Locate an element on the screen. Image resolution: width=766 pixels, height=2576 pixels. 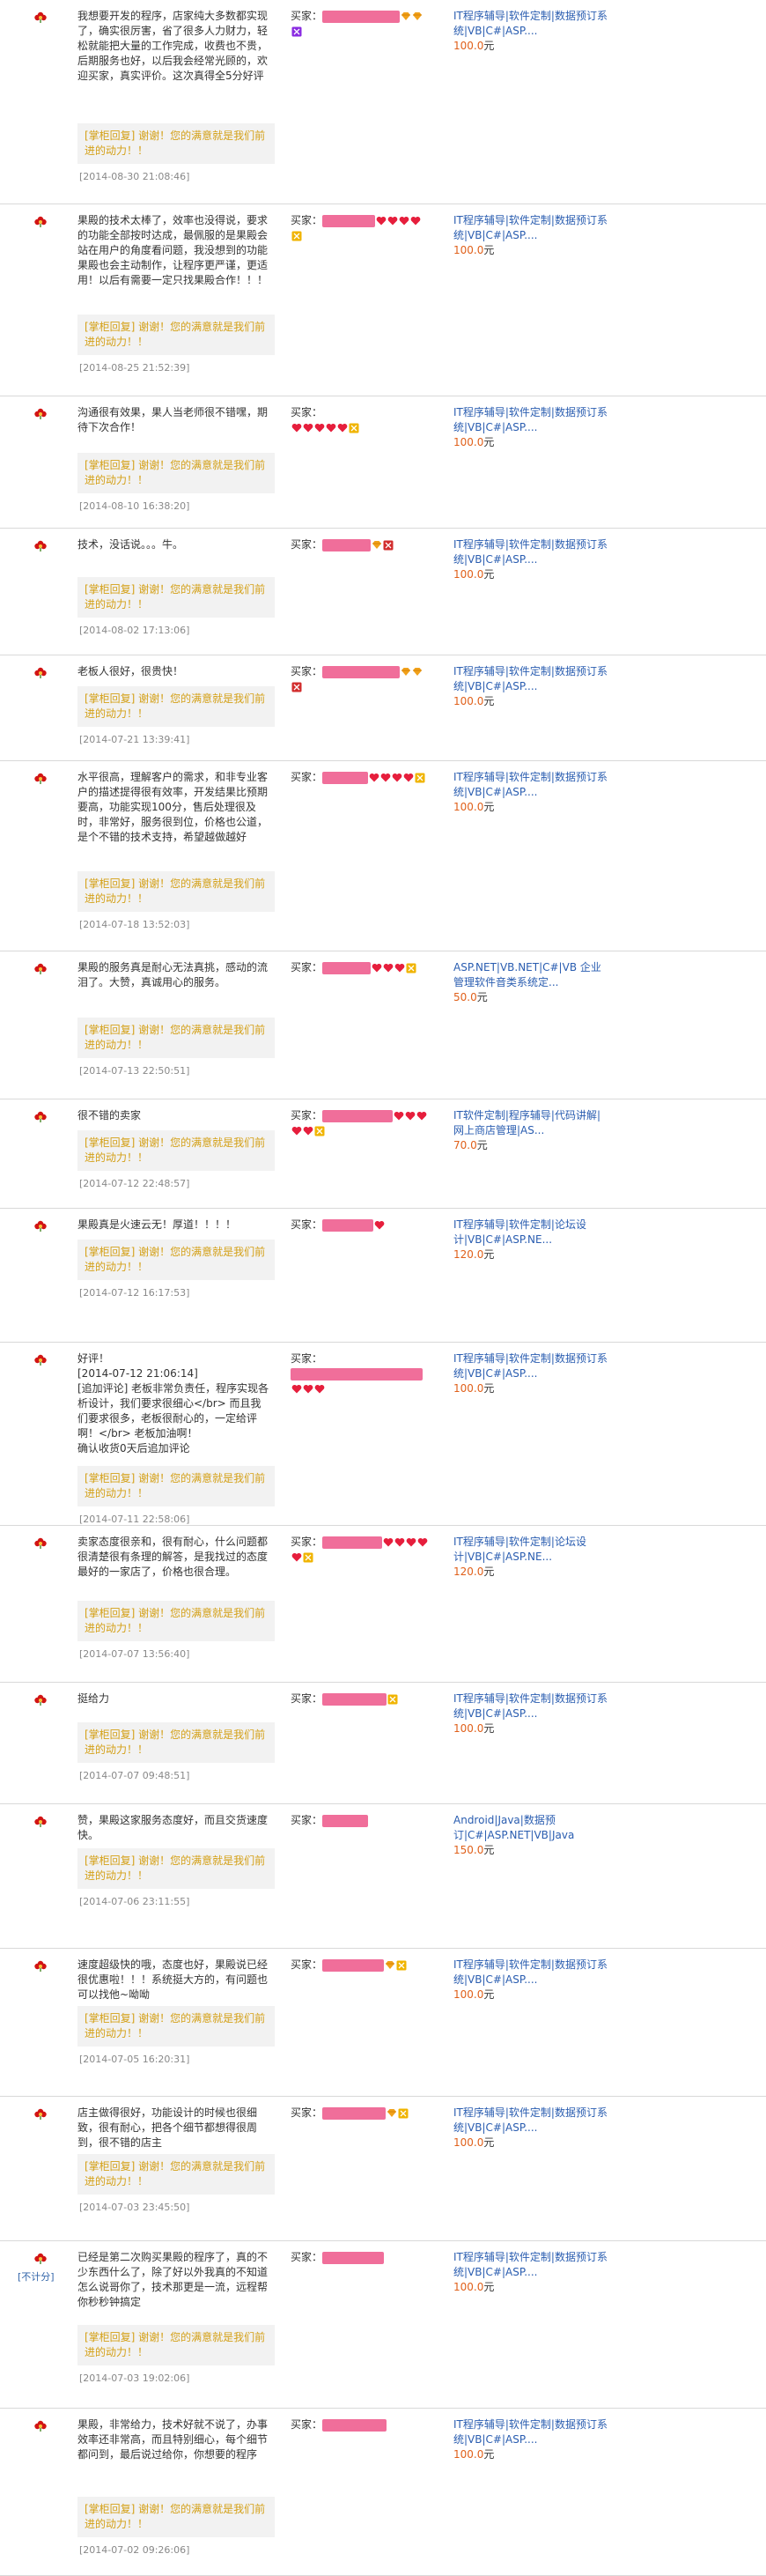
review-date: [2014-07-06 23:11:55] is located at coordinates (134, 1901).